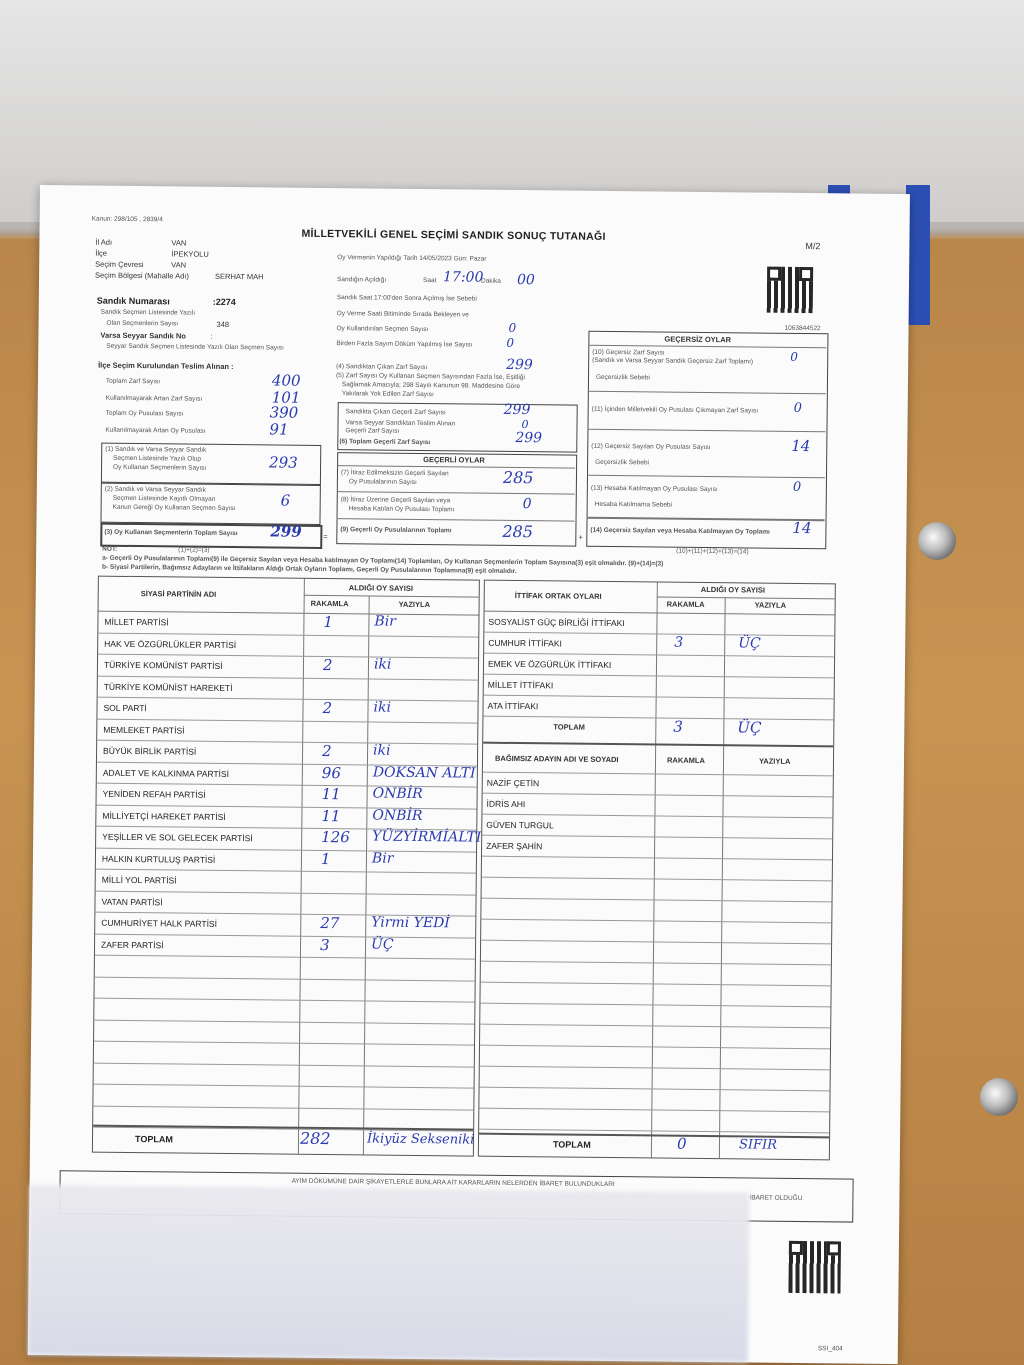 This screenshot has height=1365, width=1024. I want to click on r12-value: 14, so click(801, 446).